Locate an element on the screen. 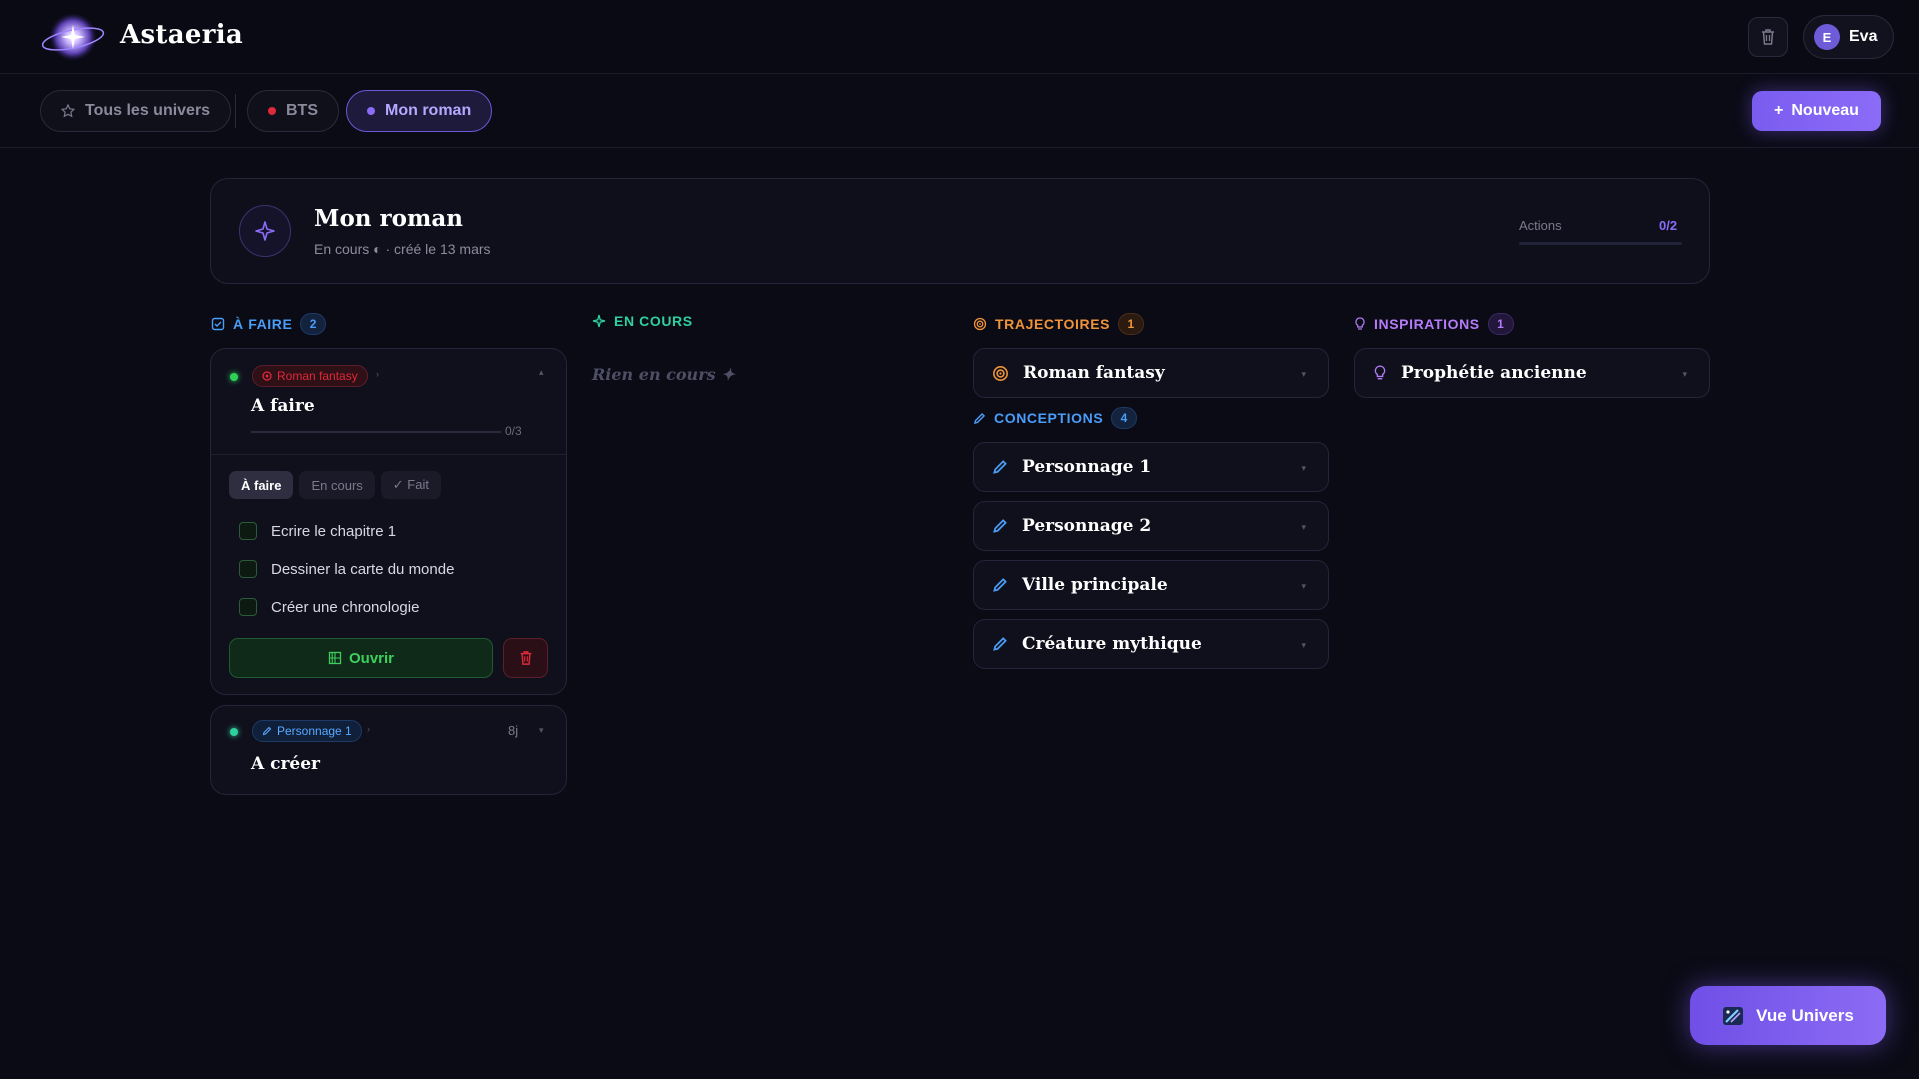  conception-item: Personnage 2 ▾ is located at coordinates (1151, 526).